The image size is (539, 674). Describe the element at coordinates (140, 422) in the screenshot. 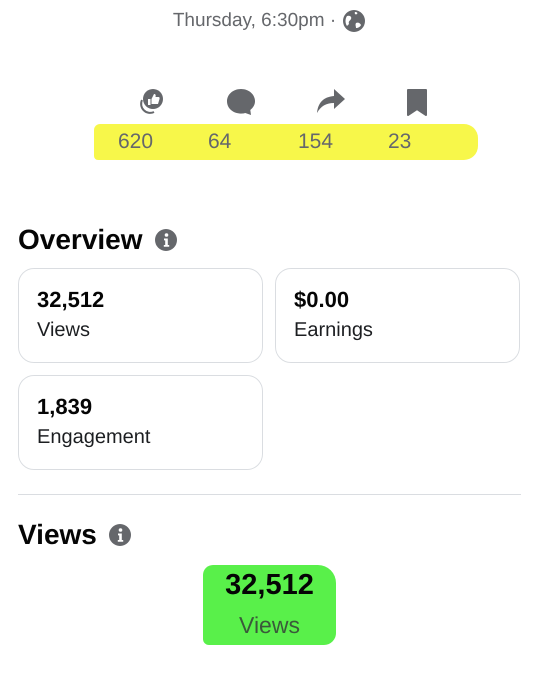

I see `metric-card: 1,839 Engagement` at that location.